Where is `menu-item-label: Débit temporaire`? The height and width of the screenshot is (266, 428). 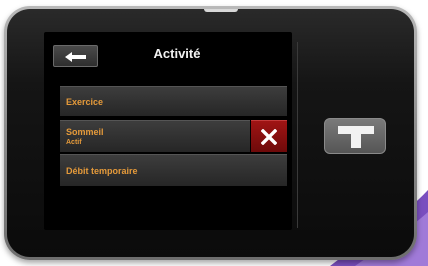 menu-item-label: Débit temporaire is located at coordinates (102, 171).